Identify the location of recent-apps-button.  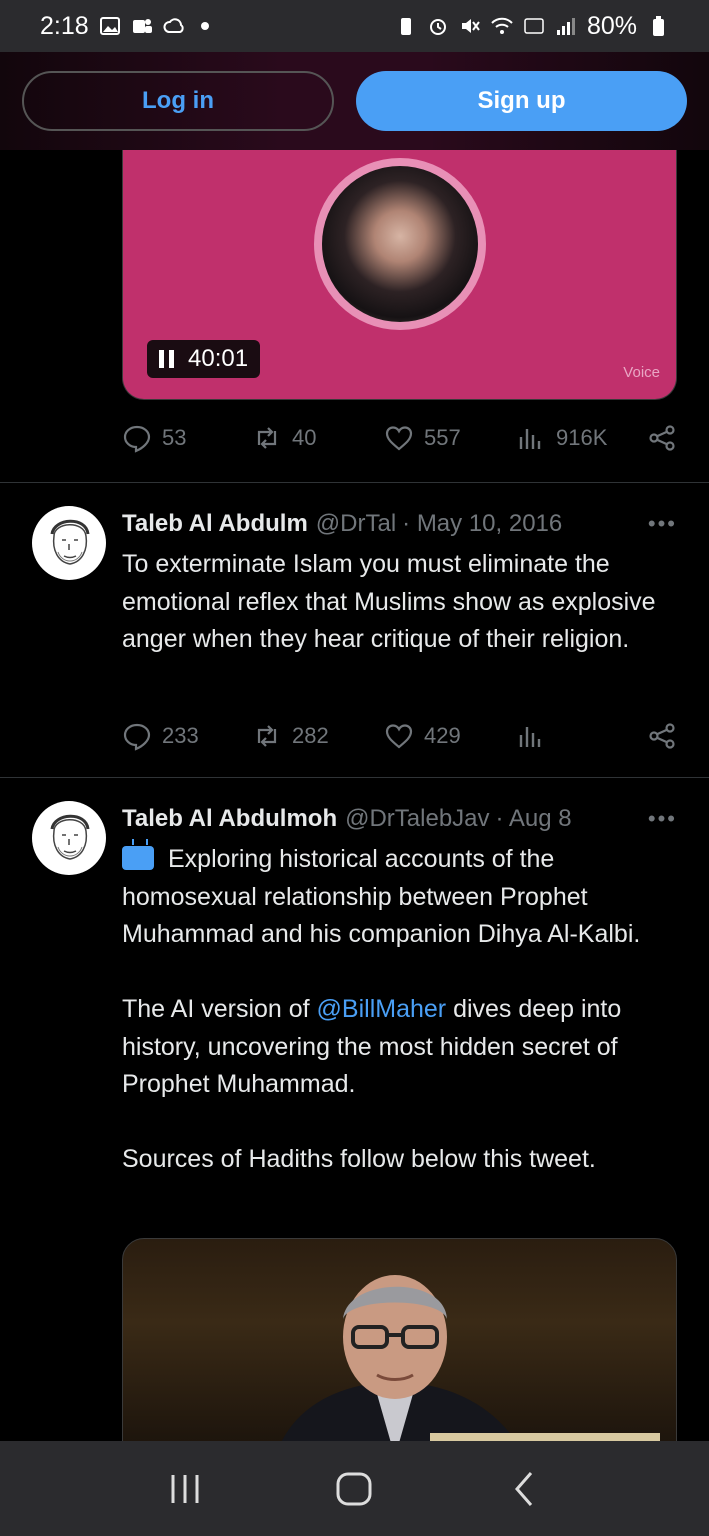
(185, 1489).